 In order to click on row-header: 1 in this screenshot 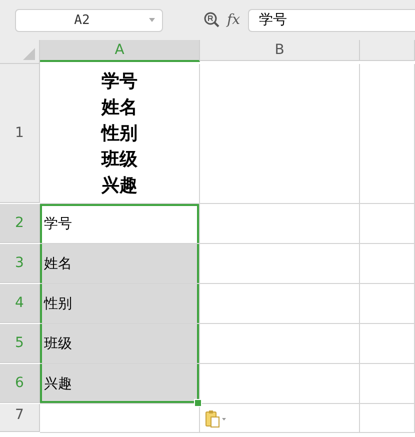, I will do `click(20, 133)`.